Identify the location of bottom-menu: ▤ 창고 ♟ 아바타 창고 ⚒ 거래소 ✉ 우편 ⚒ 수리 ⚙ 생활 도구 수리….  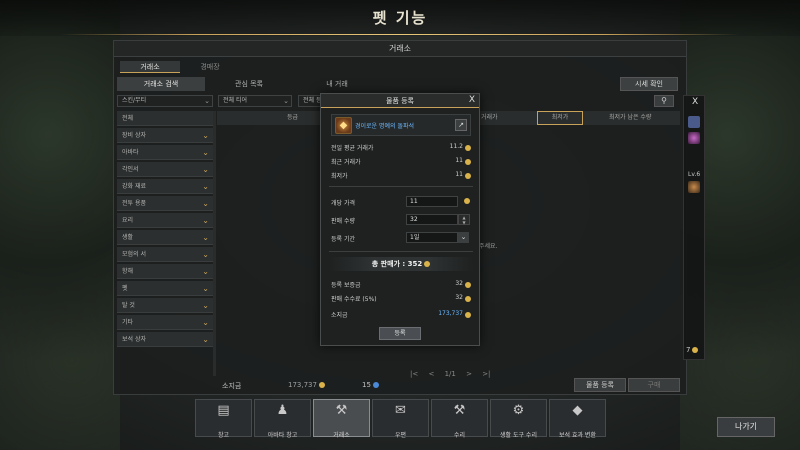
(401, 419).